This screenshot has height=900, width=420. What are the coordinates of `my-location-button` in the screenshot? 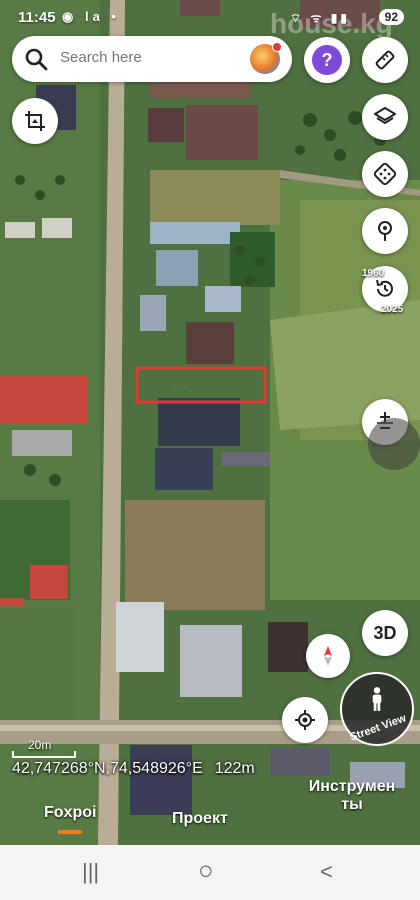 It's located at (305, 720).